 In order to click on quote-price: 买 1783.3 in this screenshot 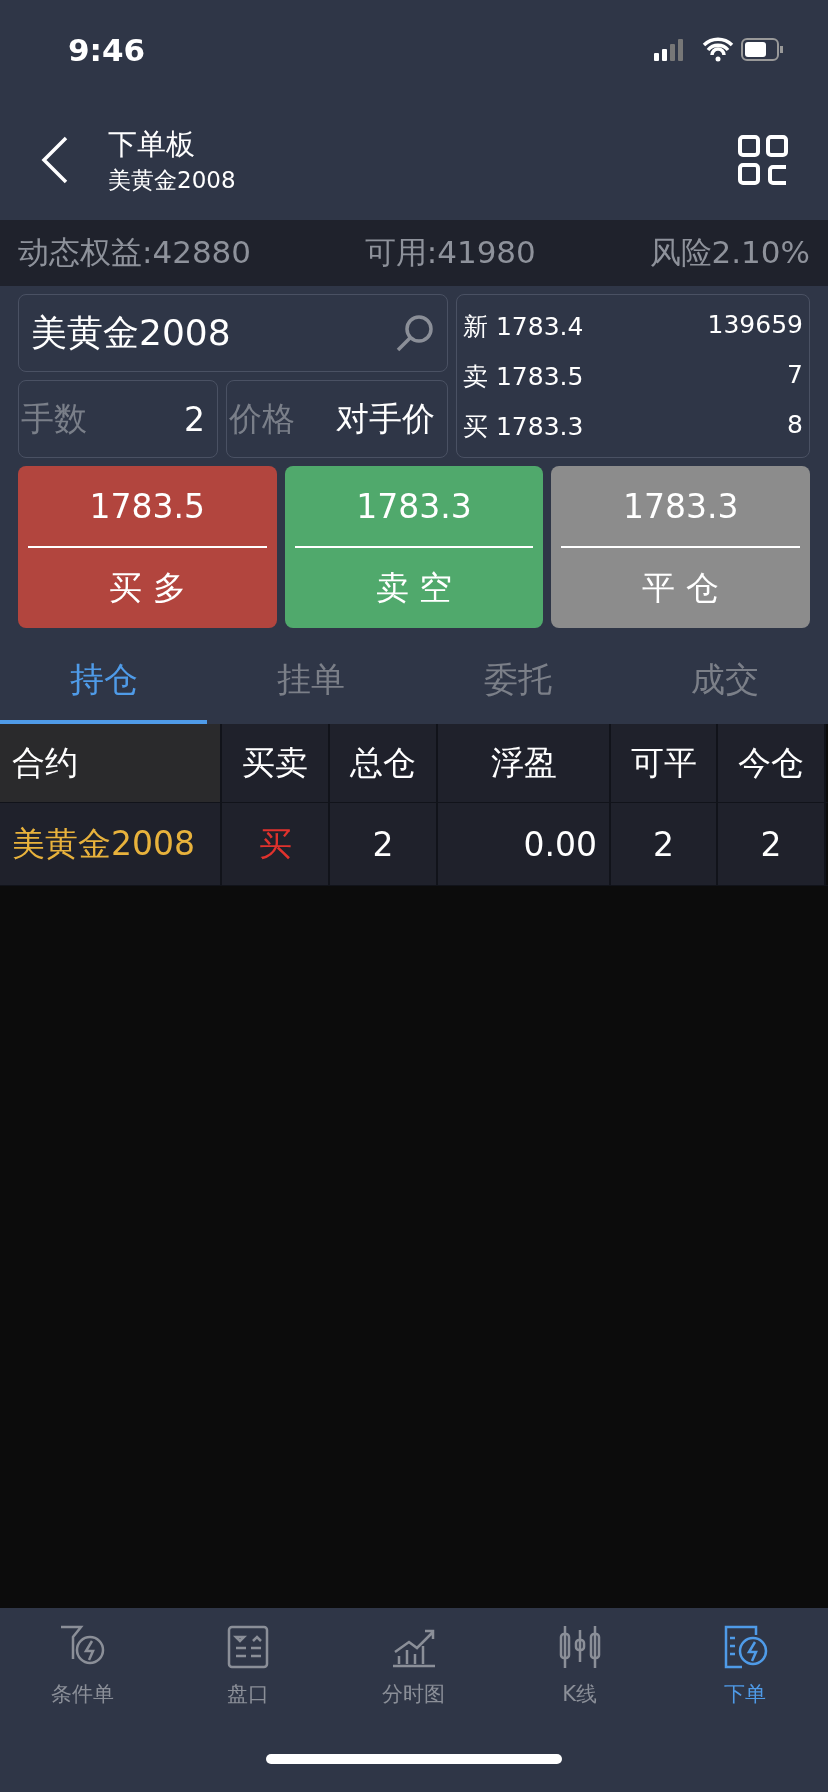, I will do `click(523, 426)`.